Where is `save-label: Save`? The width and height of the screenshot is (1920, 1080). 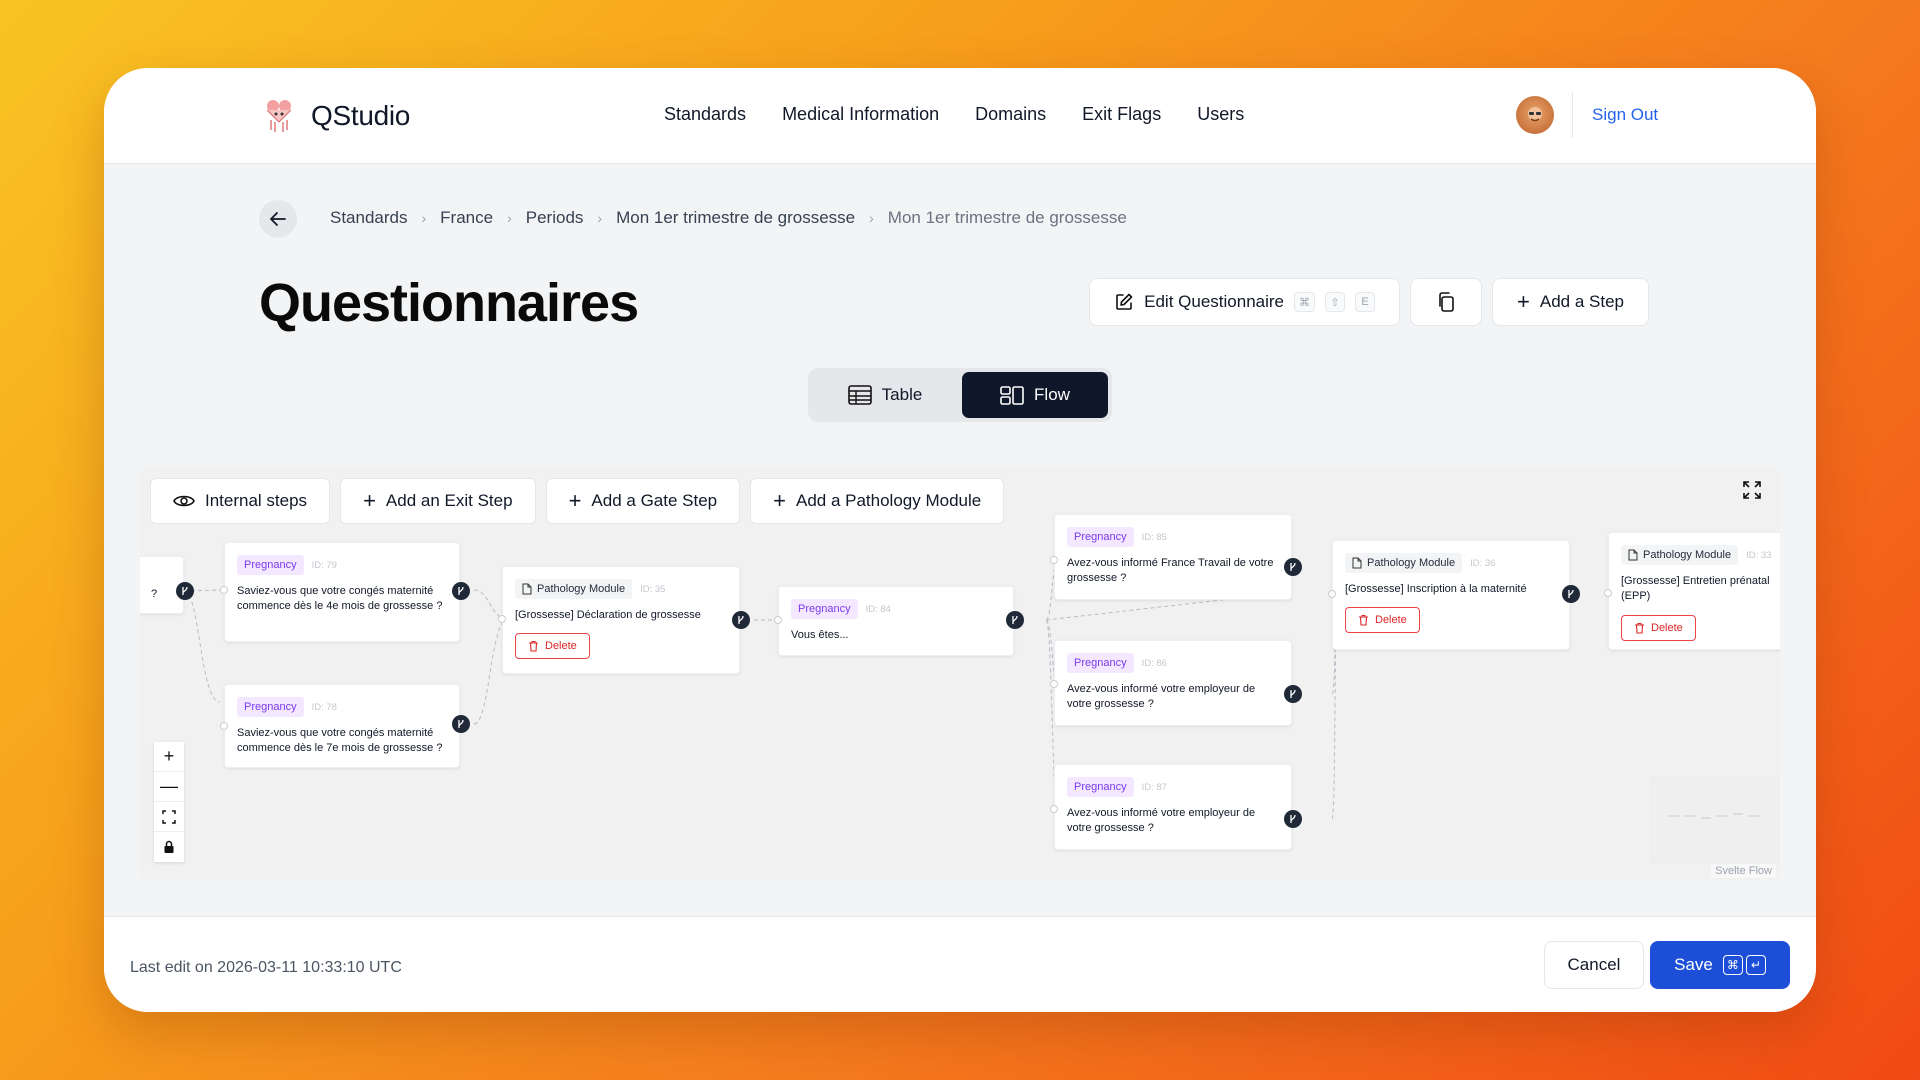
save-label: Save is located at coordinates (1693, 964).